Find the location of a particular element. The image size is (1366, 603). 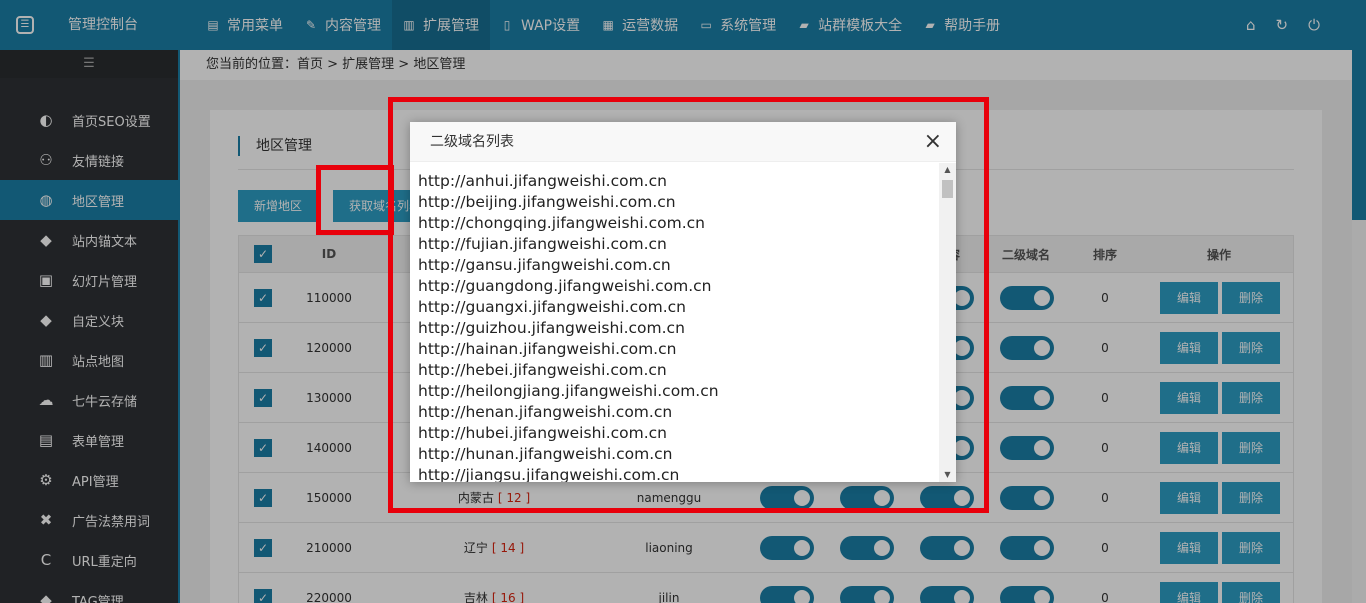

url-item: http://hubei.jifangweishi.com.cn is located at coordinates (542, 433).